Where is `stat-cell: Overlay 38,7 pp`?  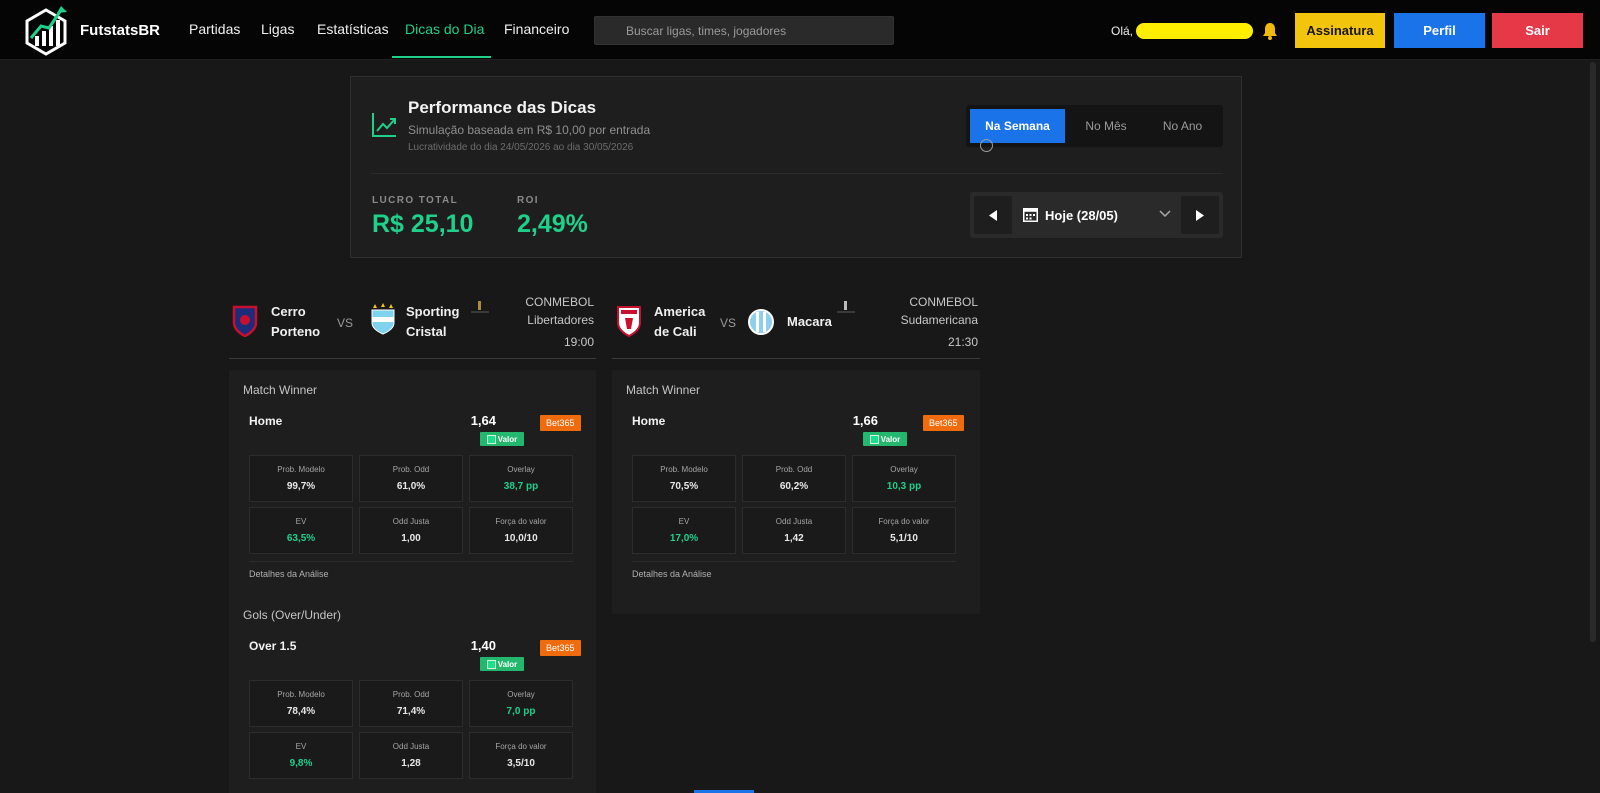
stat-cell: Overlay 38,7 pp is located at coordinates (521, 478).